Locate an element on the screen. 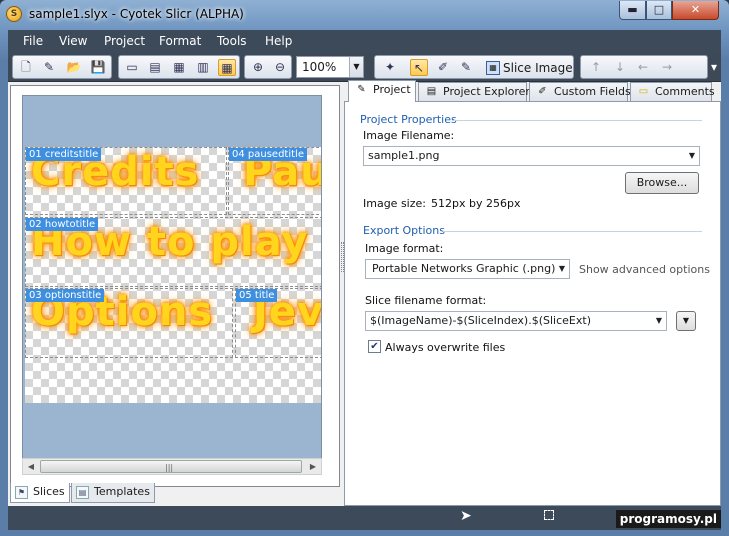  toolbar-overflow-icon: ▾ is located at coordinates (714, 67).